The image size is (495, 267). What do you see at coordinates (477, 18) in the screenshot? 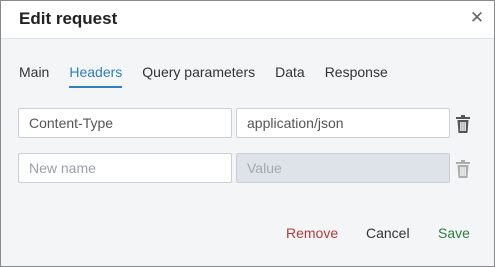
I see `close-icon: ✕` at bounding box center [477, 18].